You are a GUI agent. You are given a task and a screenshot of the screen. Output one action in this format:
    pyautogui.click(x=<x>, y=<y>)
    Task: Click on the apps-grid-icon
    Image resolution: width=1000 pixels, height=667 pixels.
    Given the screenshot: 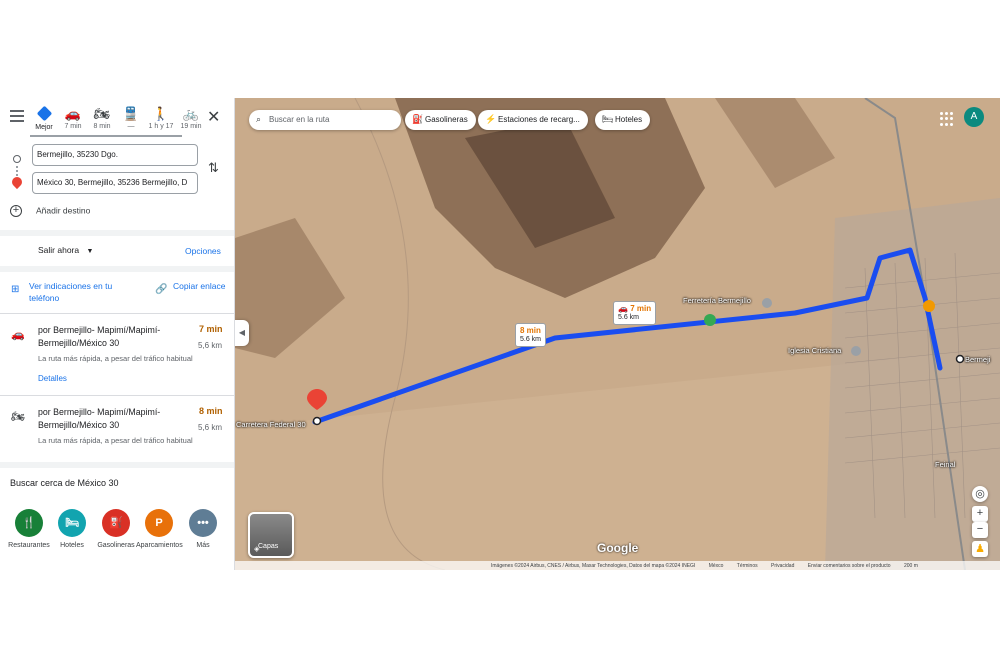 What is the action you would take?
    pyautogui.click(x=947, y=119)
    